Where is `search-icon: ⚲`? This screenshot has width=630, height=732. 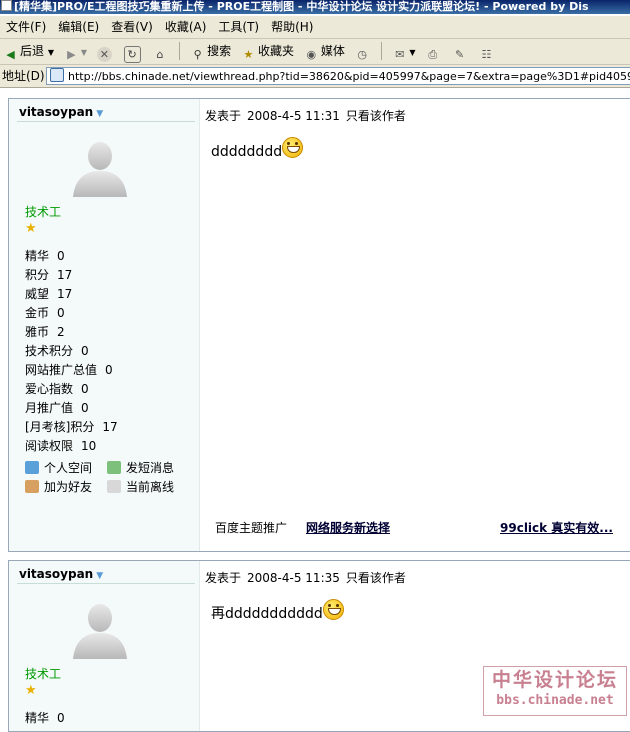
search-icon: ⚲ is located at coordinates (197, 54).